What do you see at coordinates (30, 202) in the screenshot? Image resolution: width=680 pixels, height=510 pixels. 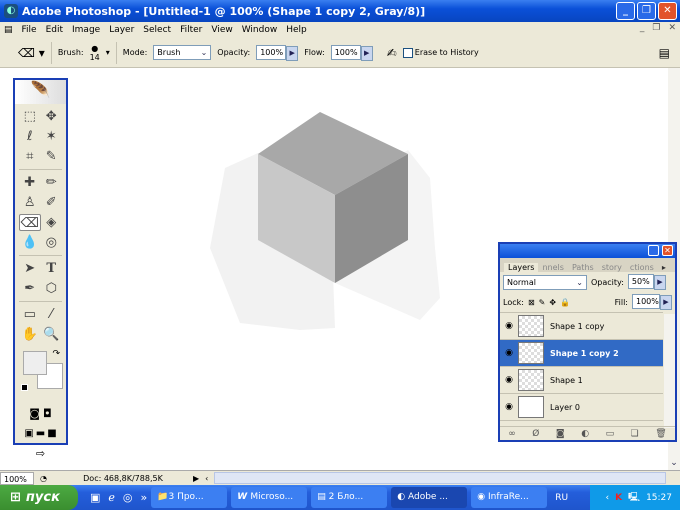 I see `clone-stamp-tool-icon: ♙` at bounding box center [30, 202].